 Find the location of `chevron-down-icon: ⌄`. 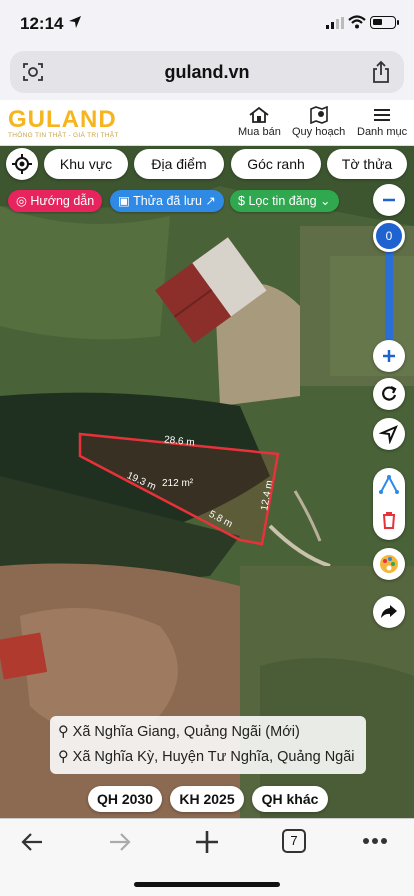

chevron-down-icon: ⌄ is located at coordinates (323, 201).